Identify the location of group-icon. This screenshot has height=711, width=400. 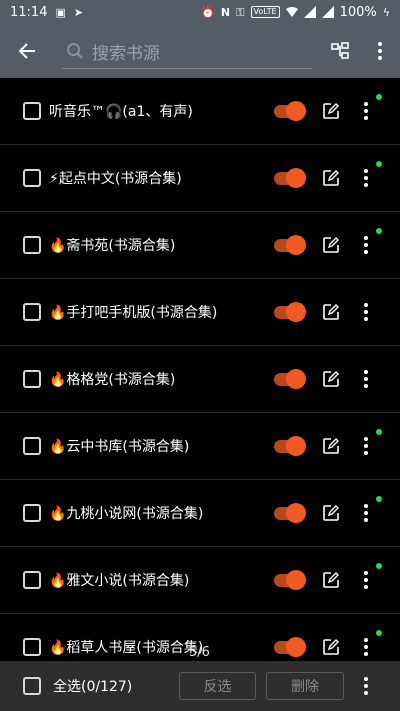
(340, 50).